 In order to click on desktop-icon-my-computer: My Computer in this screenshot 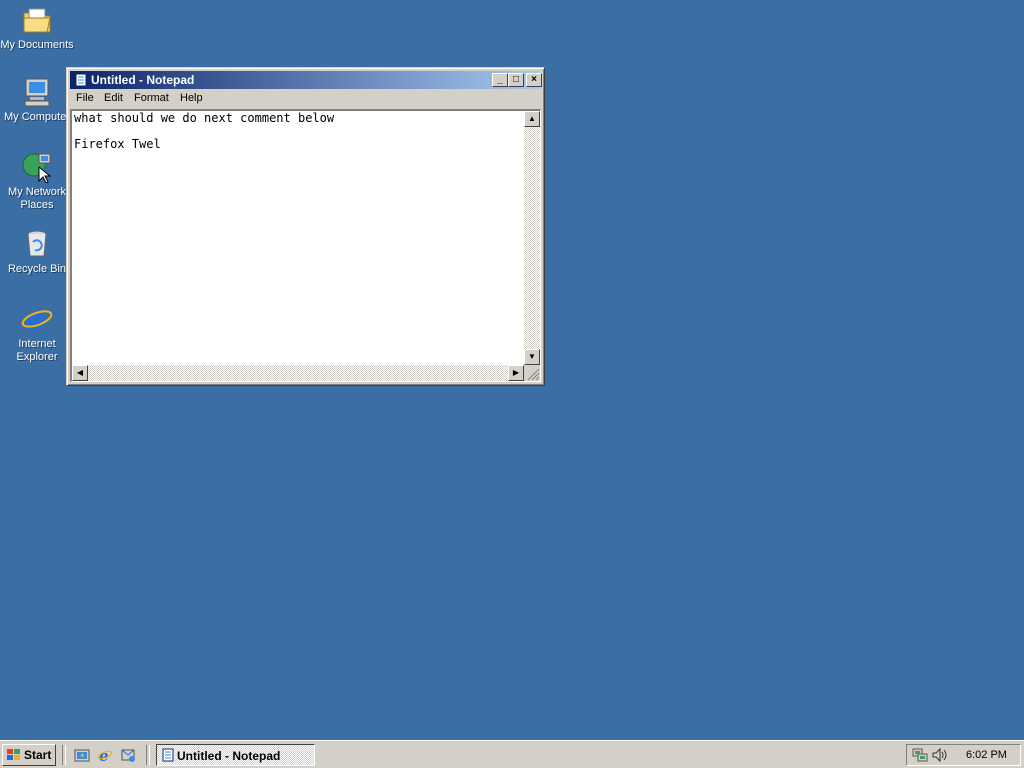, I will do `click(37, 100)`.